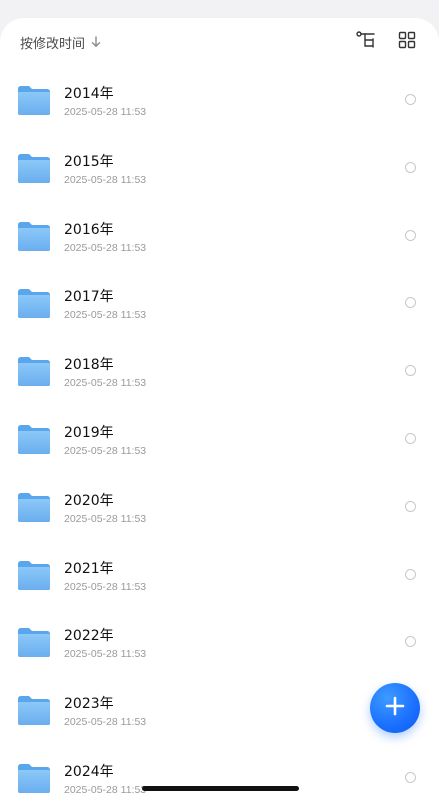 The width and height of the screenshot is (439, 800). What do you see at coordinates (219, 575) in the screenshot?
I see `list-item: 2021年 2025-05-28 11:53` at bounding box center [219, 575].